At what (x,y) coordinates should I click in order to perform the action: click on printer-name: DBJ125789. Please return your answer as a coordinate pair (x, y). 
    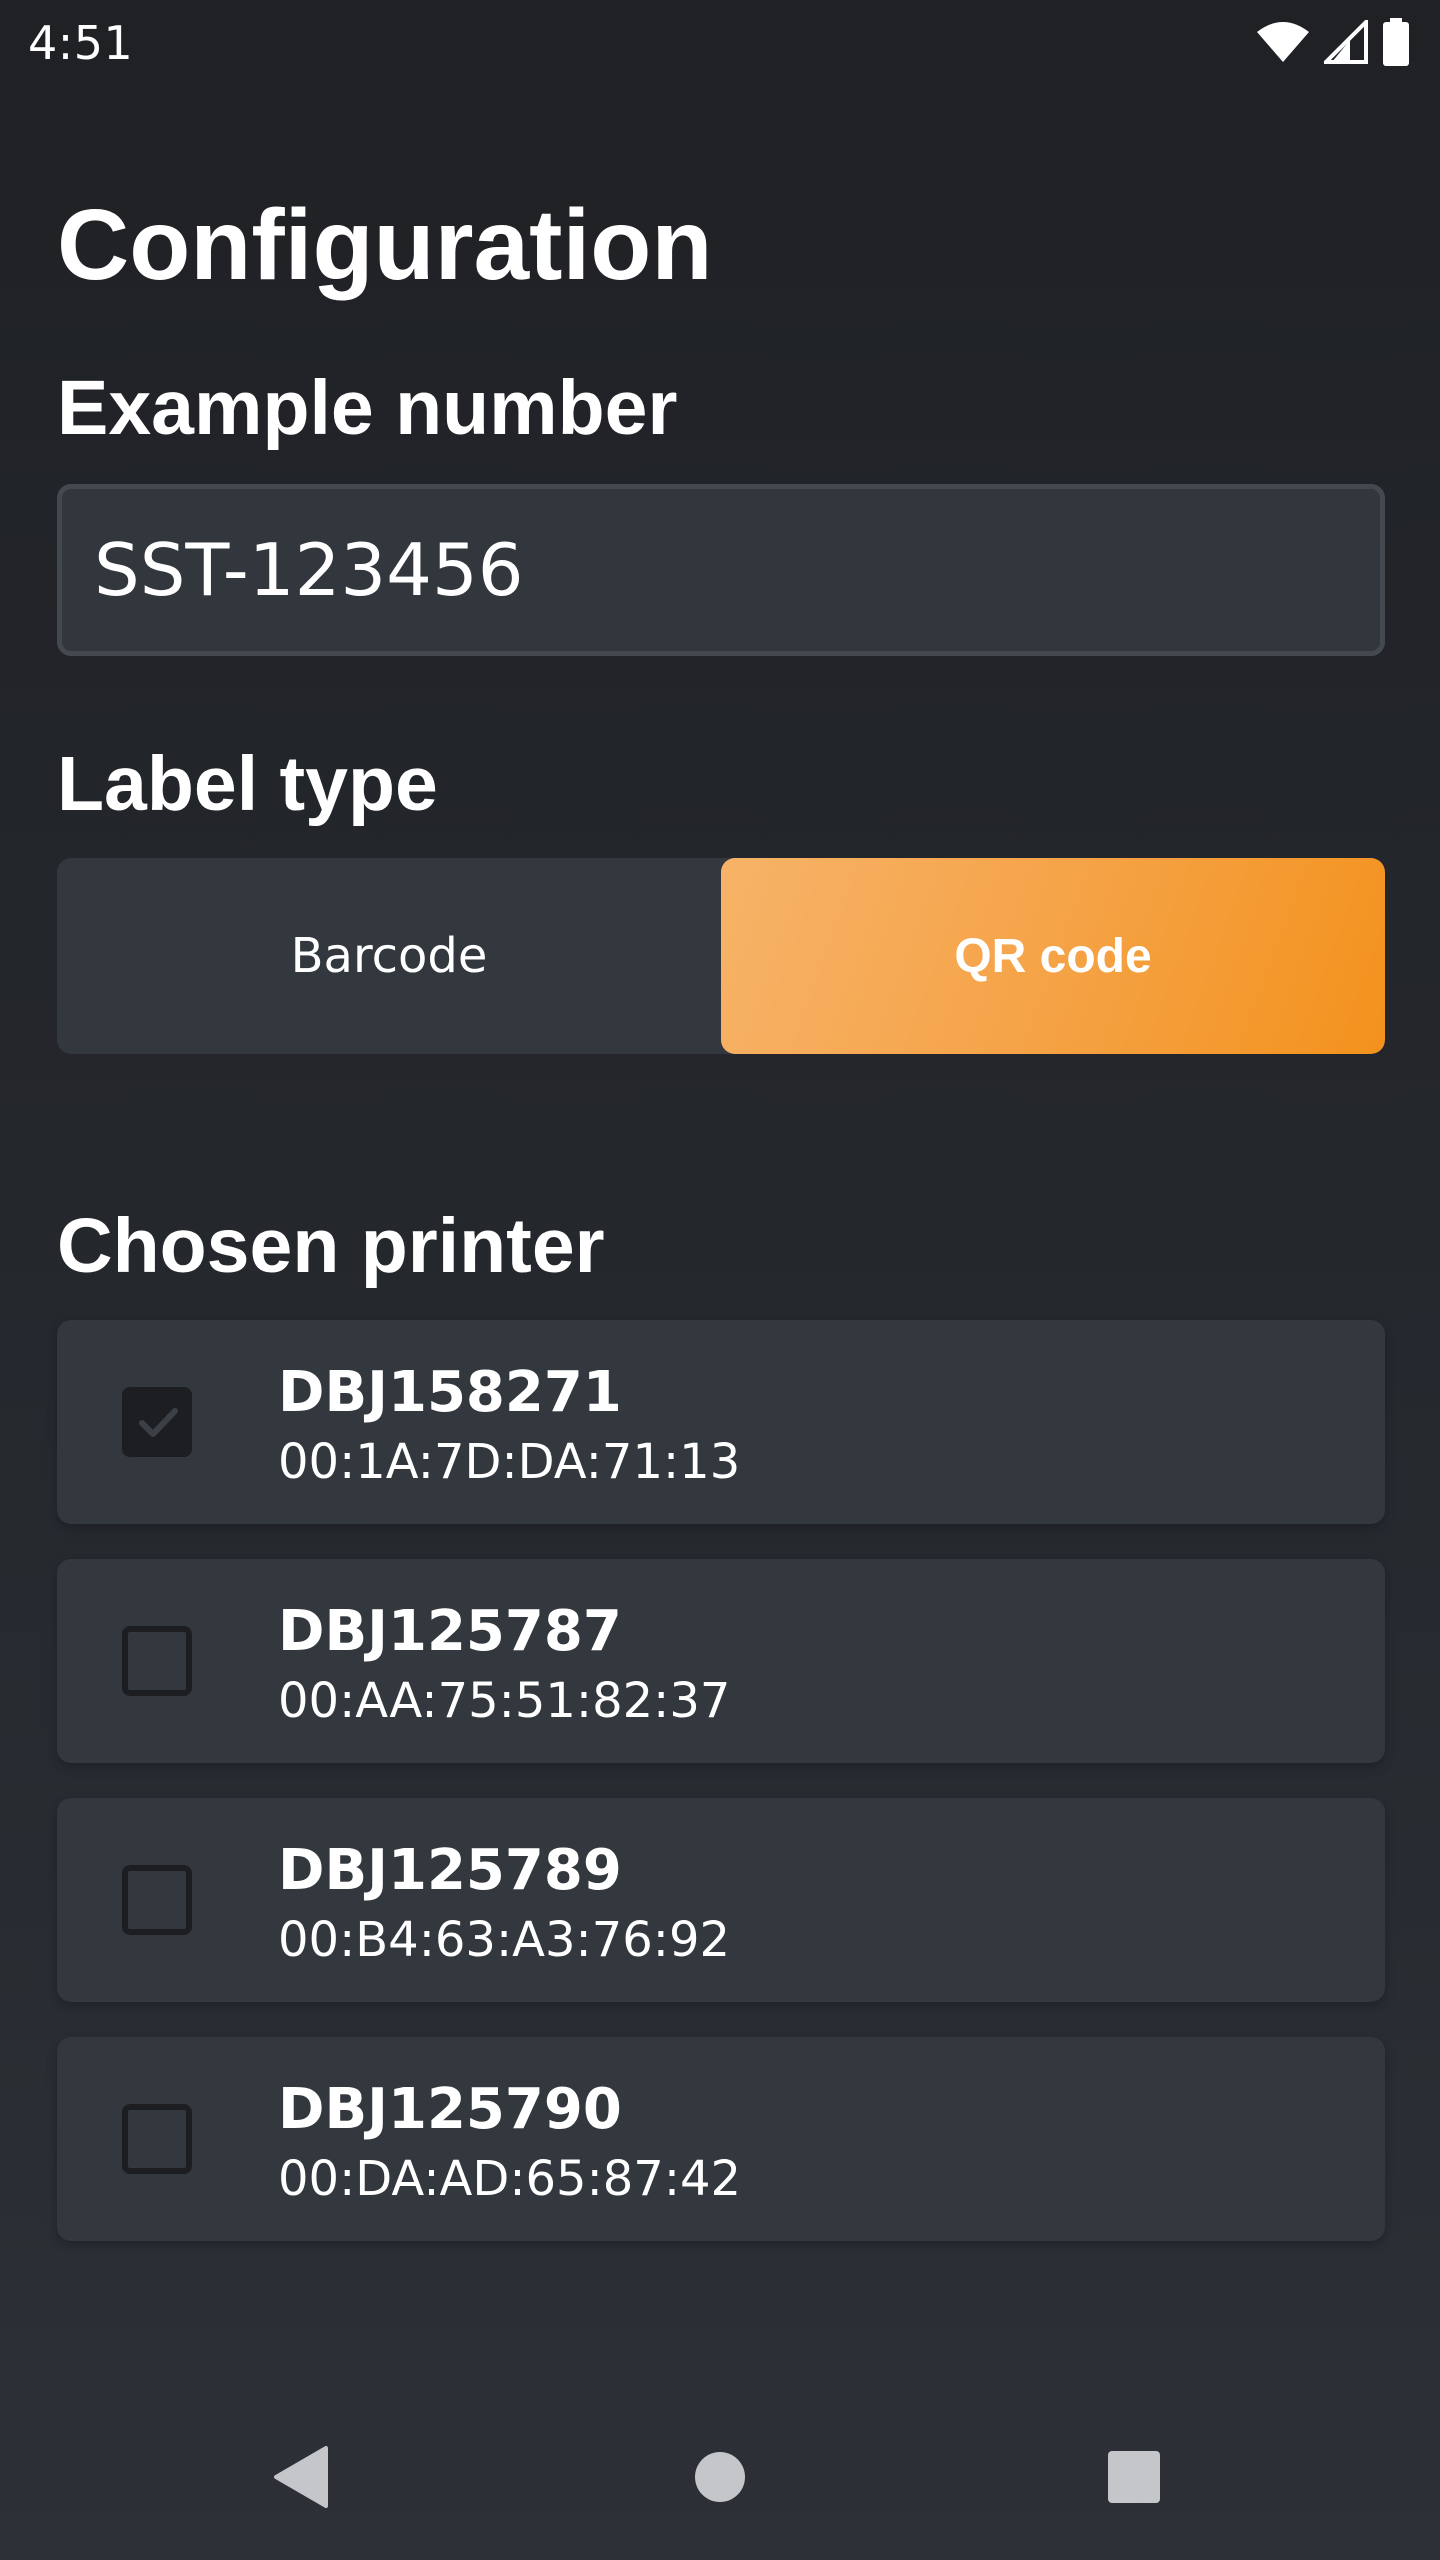
    Looking at the image, I should click on (450, 1870).